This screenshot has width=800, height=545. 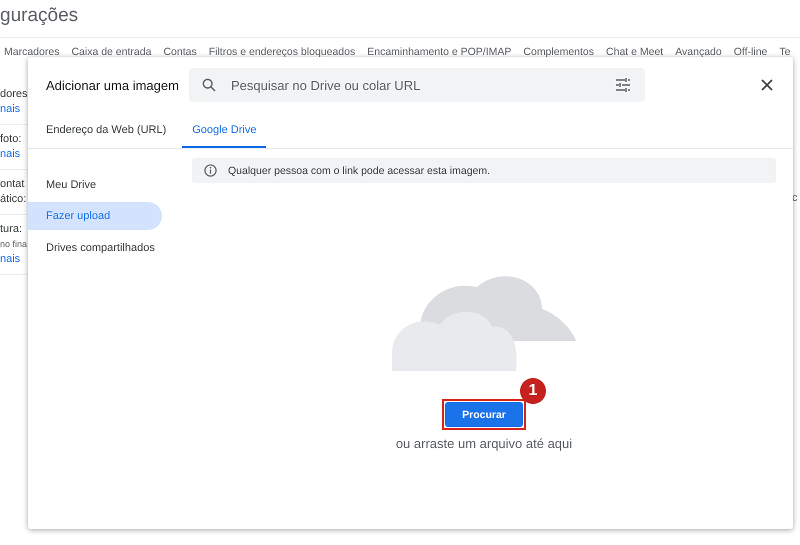 I want to click on sidebar-item: Fazer upload, so click(x=95, y=216).